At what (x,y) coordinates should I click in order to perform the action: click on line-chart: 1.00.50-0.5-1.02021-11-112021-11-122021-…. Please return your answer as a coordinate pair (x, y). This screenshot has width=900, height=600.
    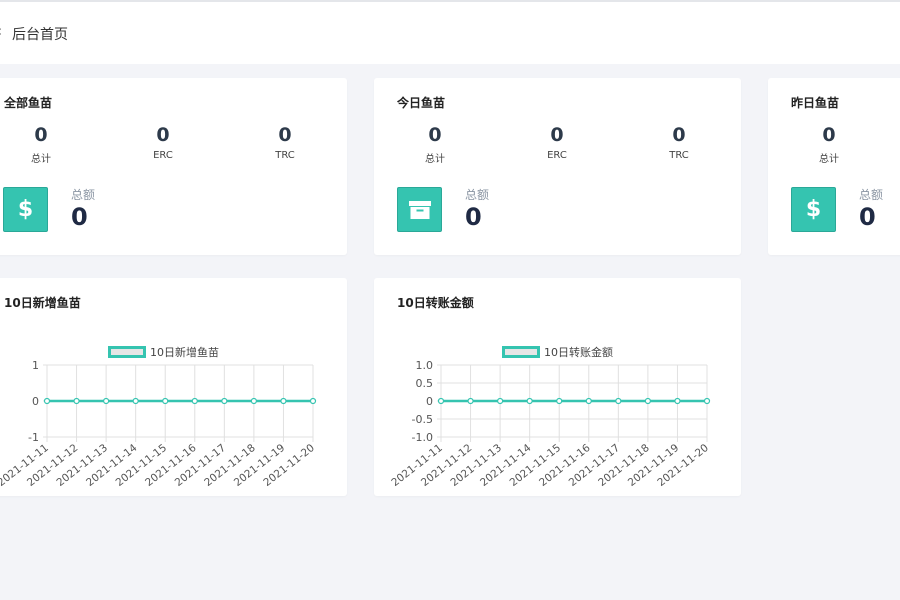
    Looking at the image, I should click on (550, 424).